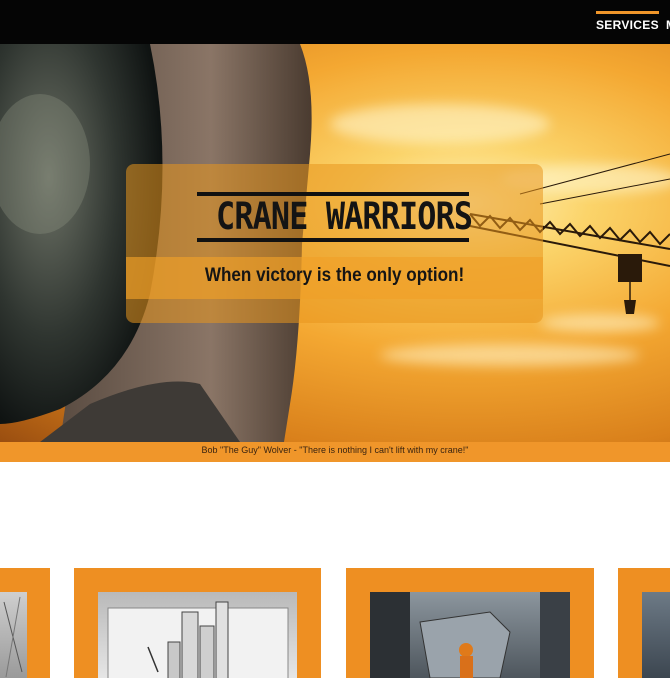 Image resolution: width=670 pixels, height=678 pixels. I want to click on hero-title-block: CRANE WARRIORS, so click(335, 217).